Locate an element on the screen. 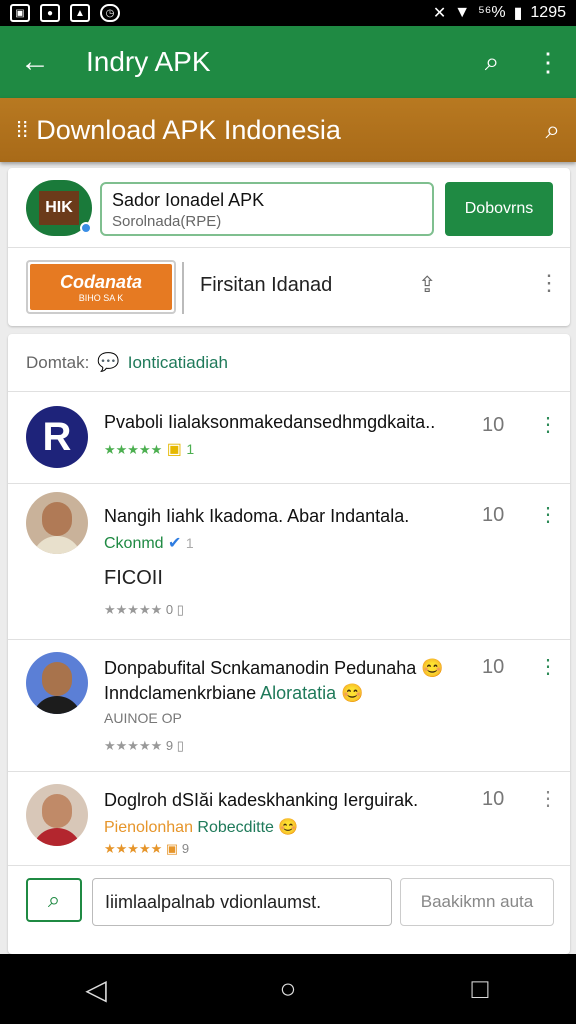  review-meta-count: 0 is located at coordinates (169, 609).